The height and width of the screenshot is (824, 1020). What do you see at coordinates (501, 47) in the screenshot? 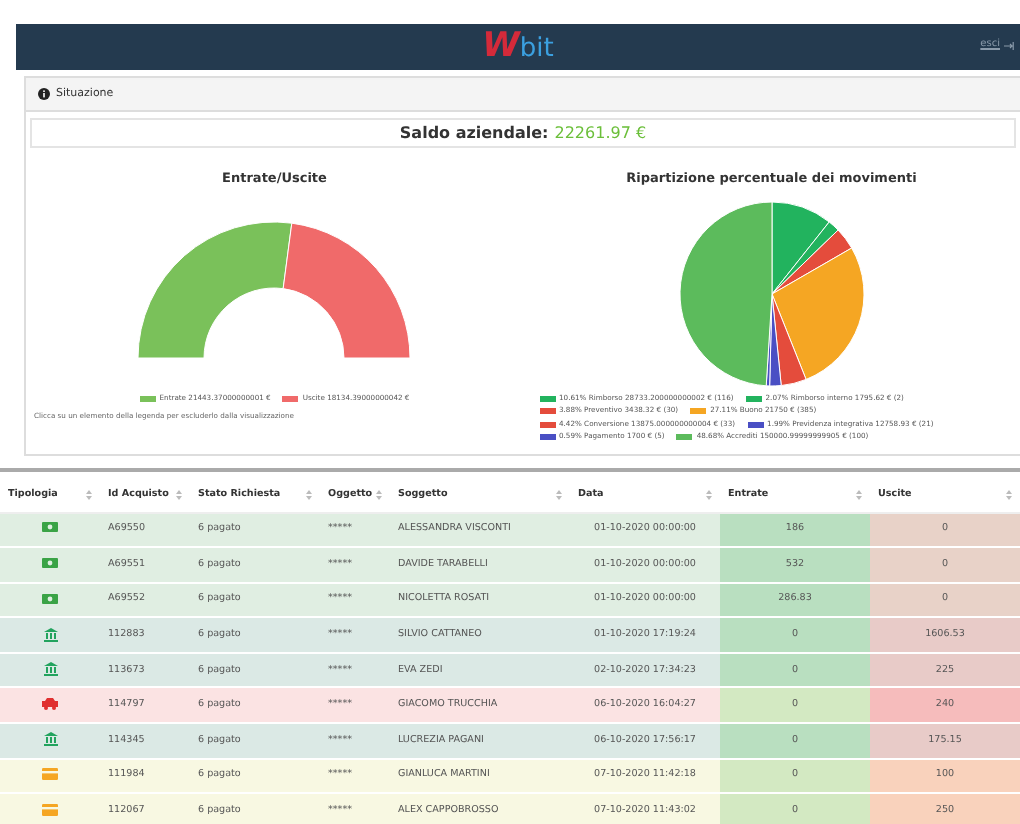
I see `logo-mark: W` at bounding box center [501, 47].